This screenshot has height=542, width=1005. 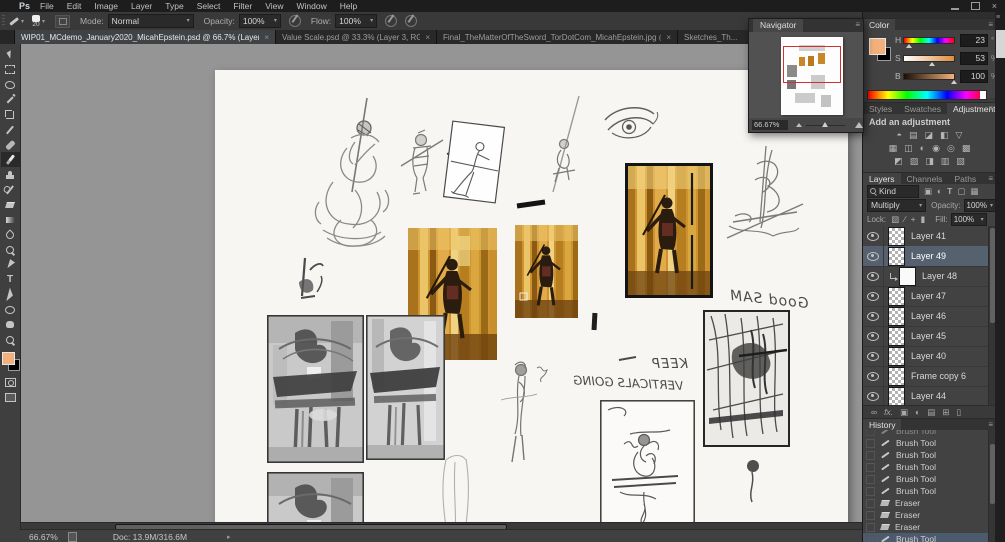 What do you see at coordinates (141, 6) in the screenshot?
I see `menu-layer: Layer` at bounding box center [141, 6].